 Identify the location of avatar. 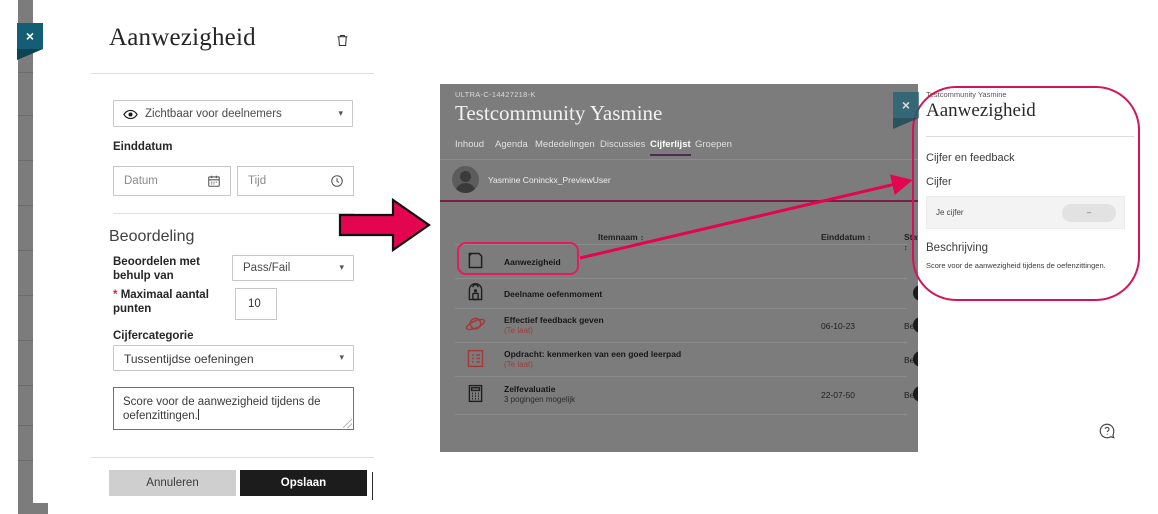
(465, 179).